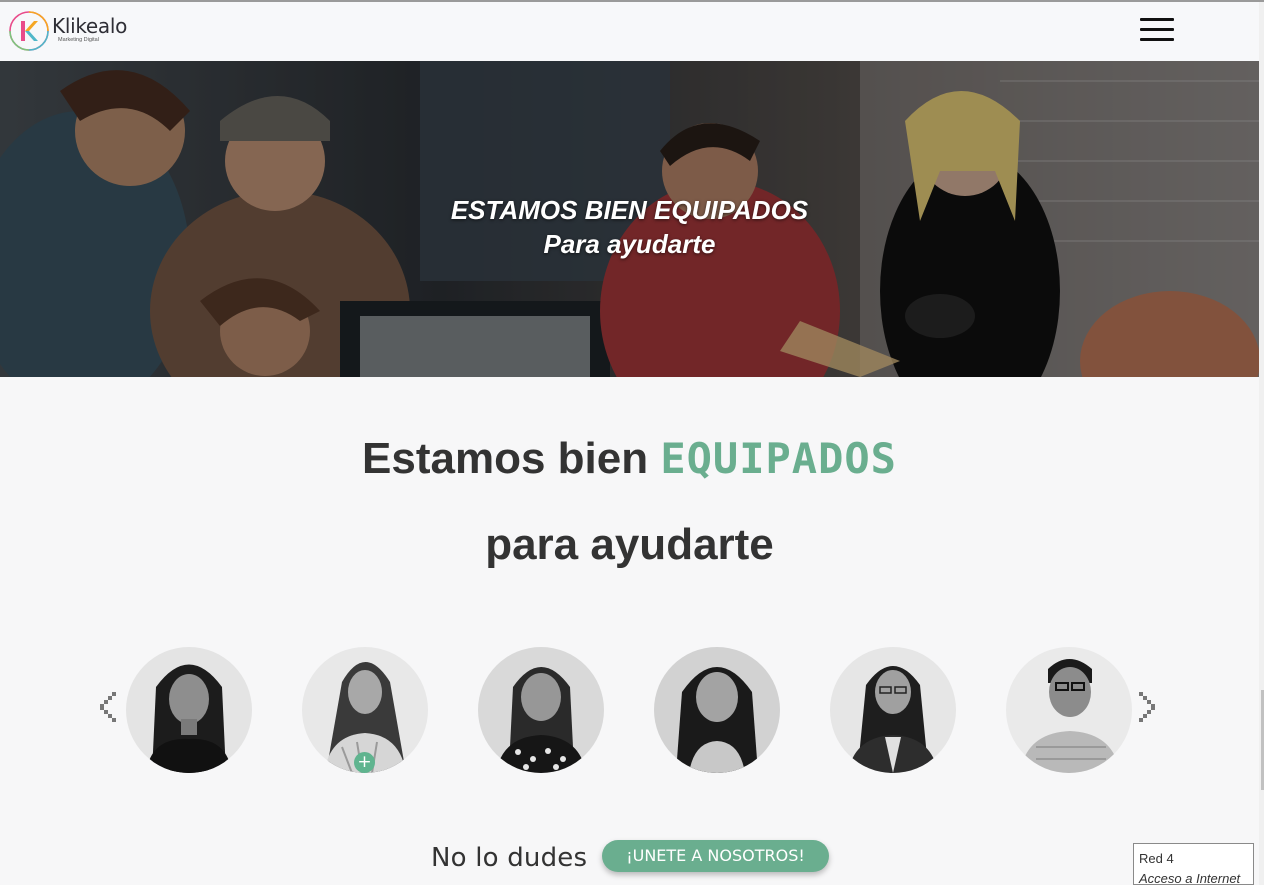 The image size is (1264, 885). What do you see at coordinates (1148, 711) in the screenshot?
I see `chevron-right-icon` at bounding box center [1148, 711].